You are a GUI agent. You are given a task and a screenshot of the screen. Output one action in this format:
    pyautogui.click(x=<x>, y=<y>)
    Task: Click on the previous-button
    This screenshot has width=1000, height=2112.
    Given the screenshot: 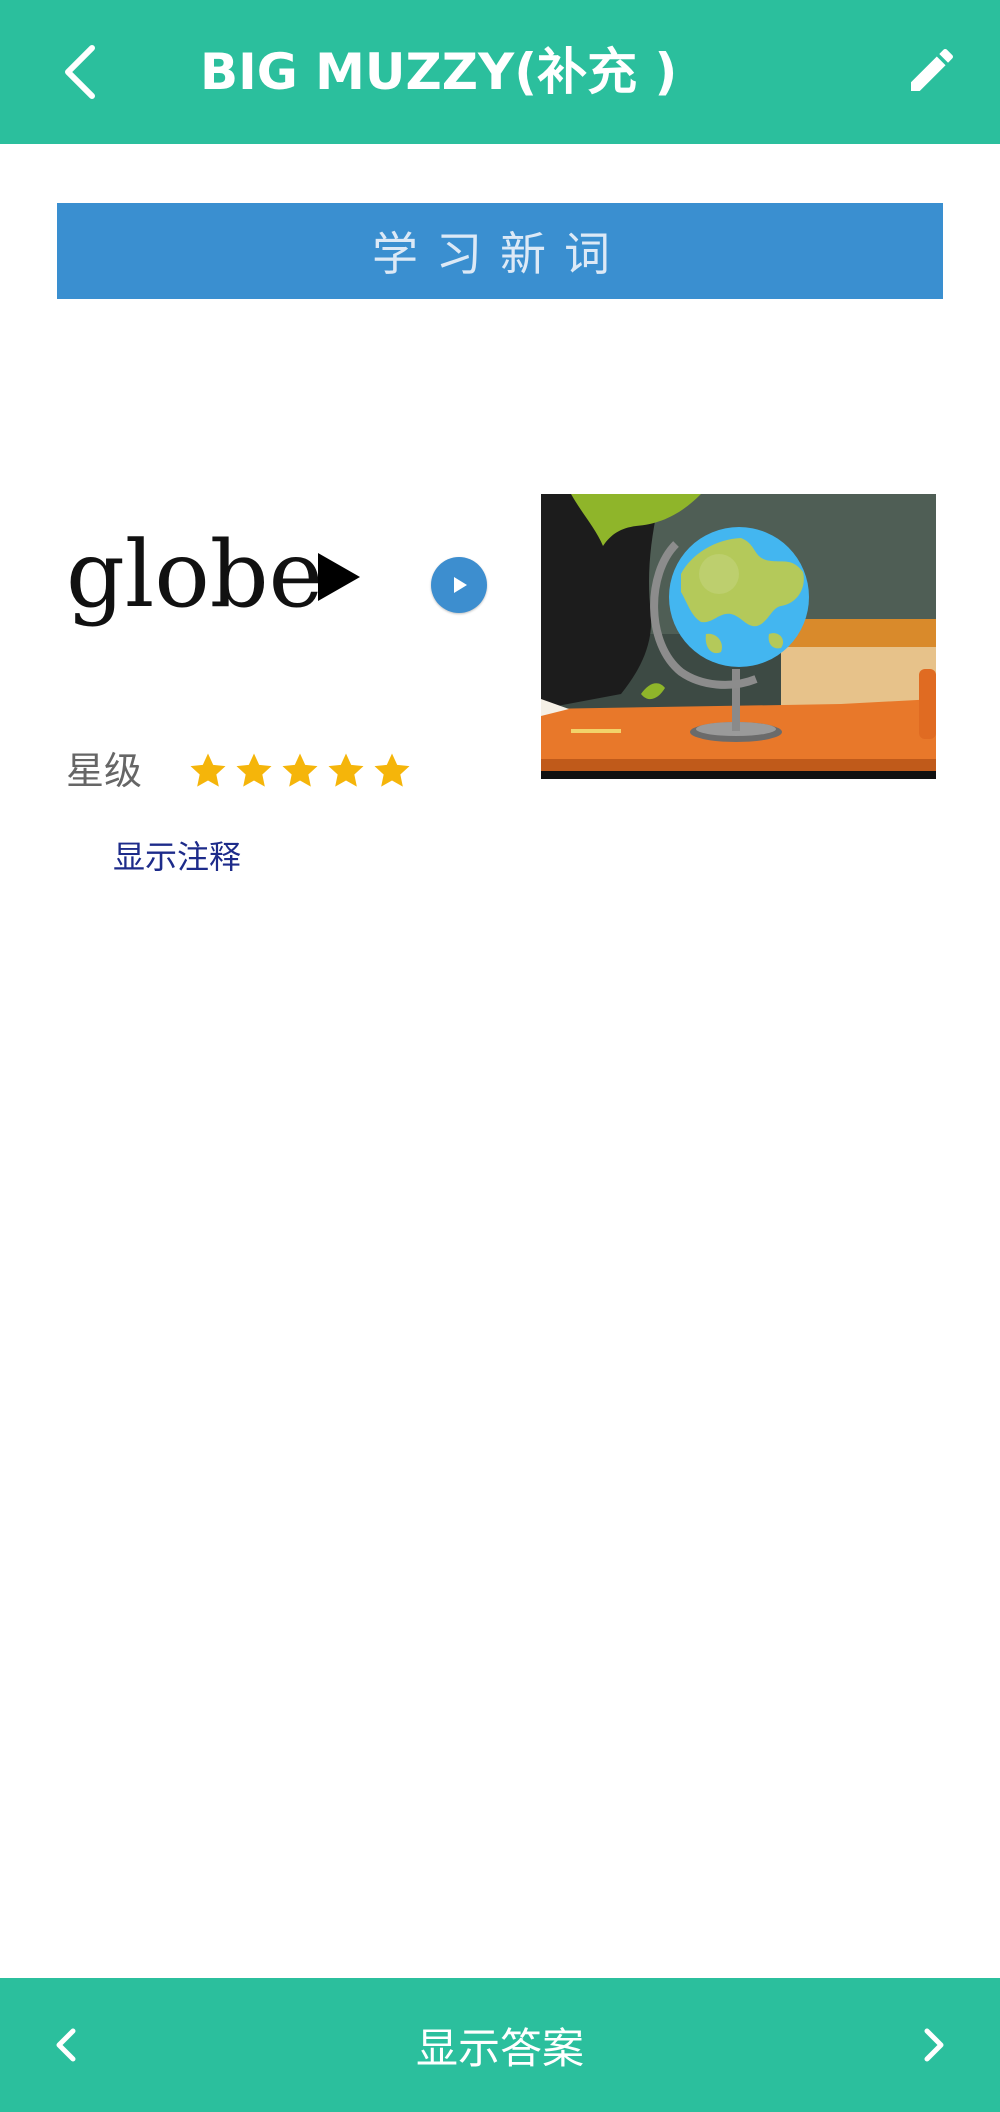 What is the action you would take?
    pyautogui.click(x=65, y=2045)
    